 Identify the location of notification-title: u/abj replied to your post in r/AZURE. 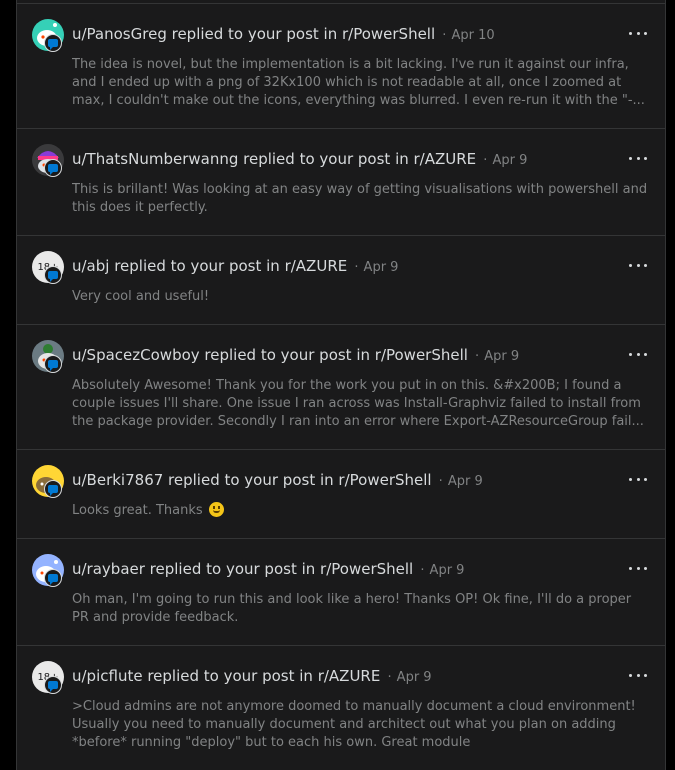
(209, 266).